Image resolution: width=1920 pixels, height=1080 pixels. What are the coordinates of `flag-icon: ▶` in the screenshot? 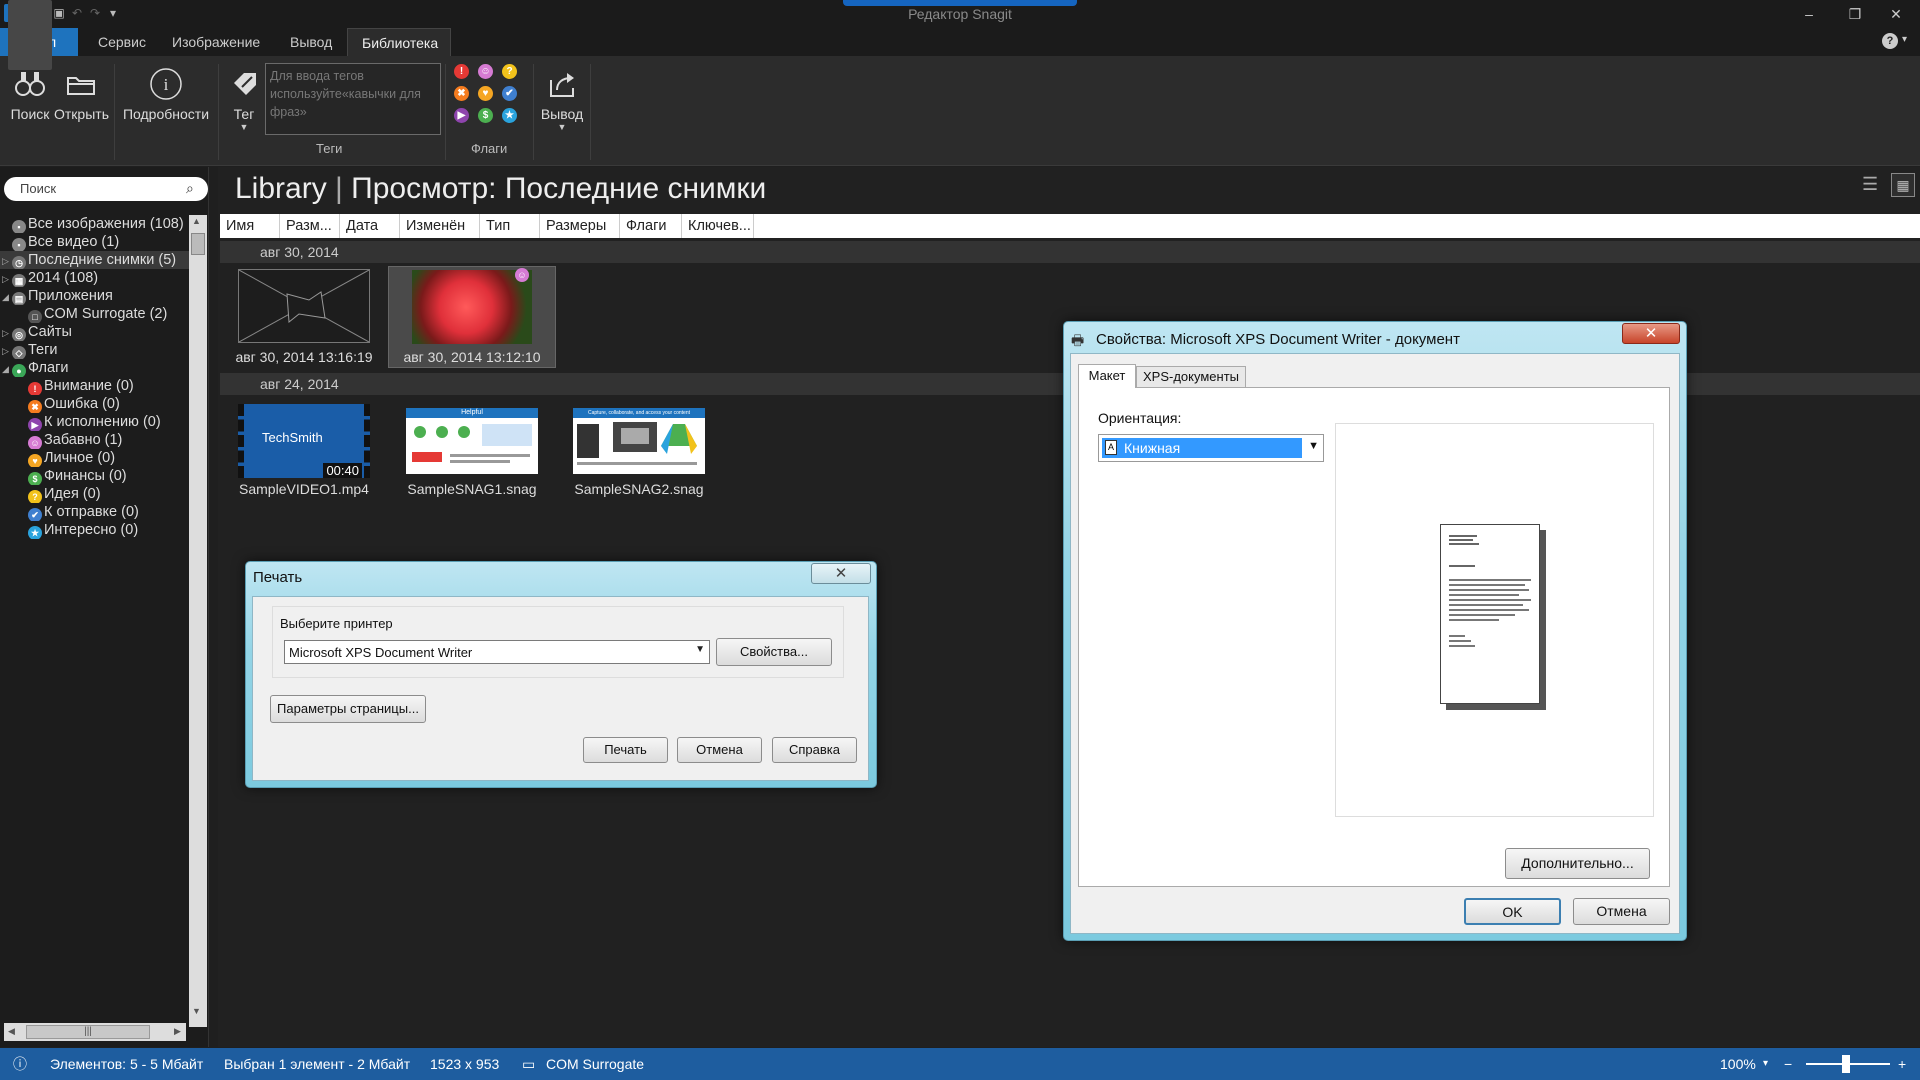 It's located at (461, 115).